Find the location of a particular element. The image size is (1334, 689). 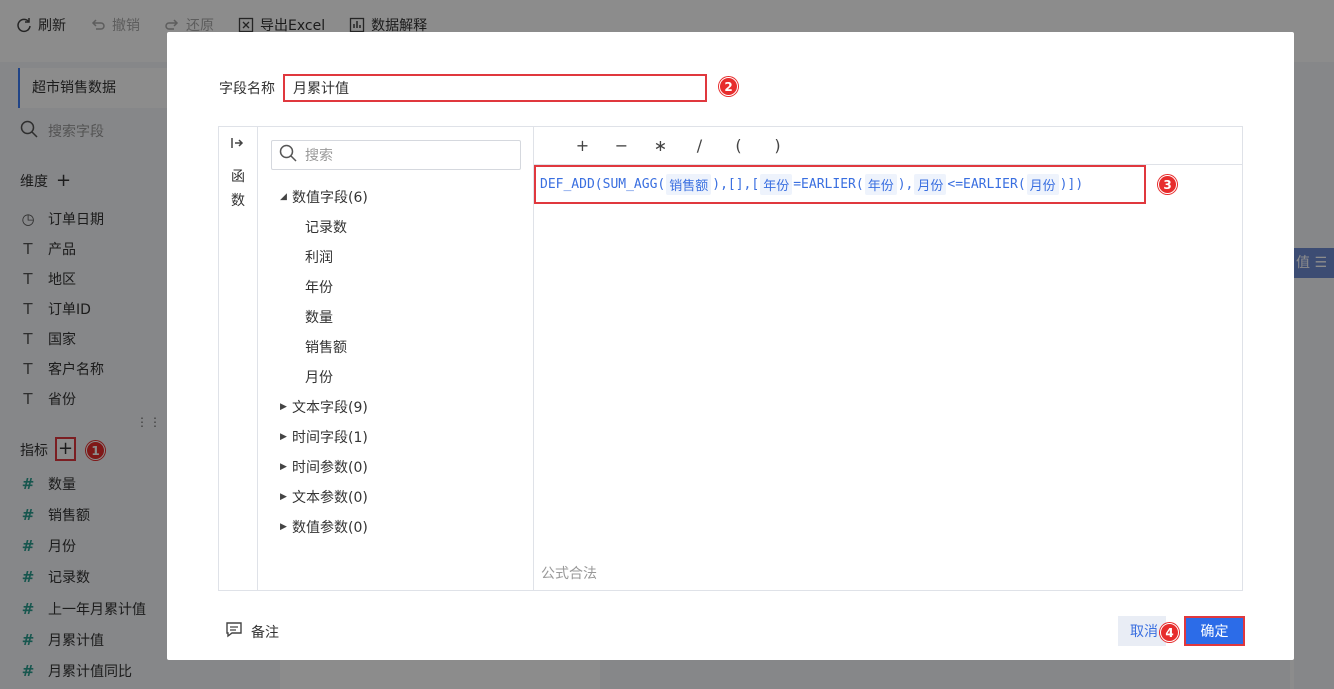

tree-leaf: 销售额 is located at coordinates (326, 347).